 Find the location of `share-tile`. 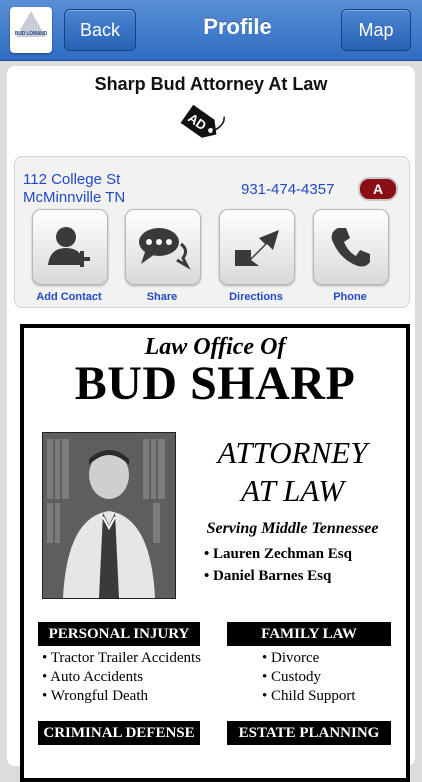

share-tile is located at coordinates (163, 247).